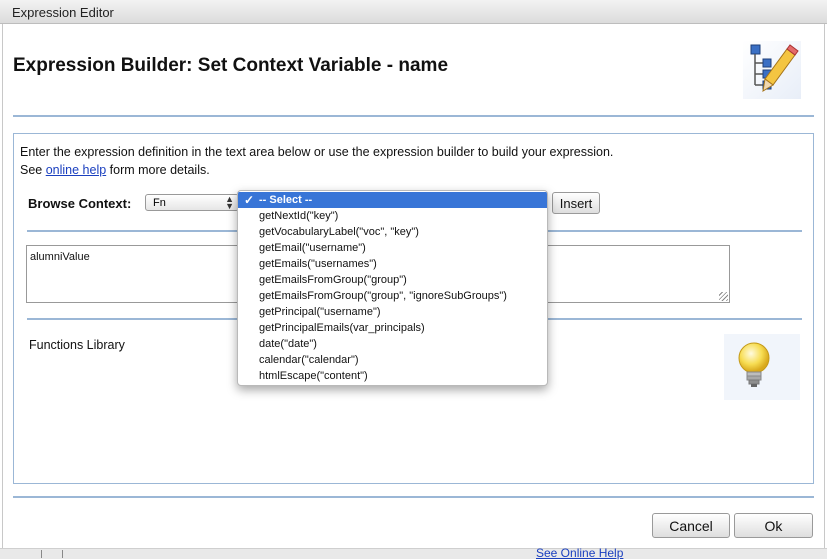 This screenshot has width=827, height=560. I want to click on dropdown-option: getPrincipal("username"), so click(392, 312).